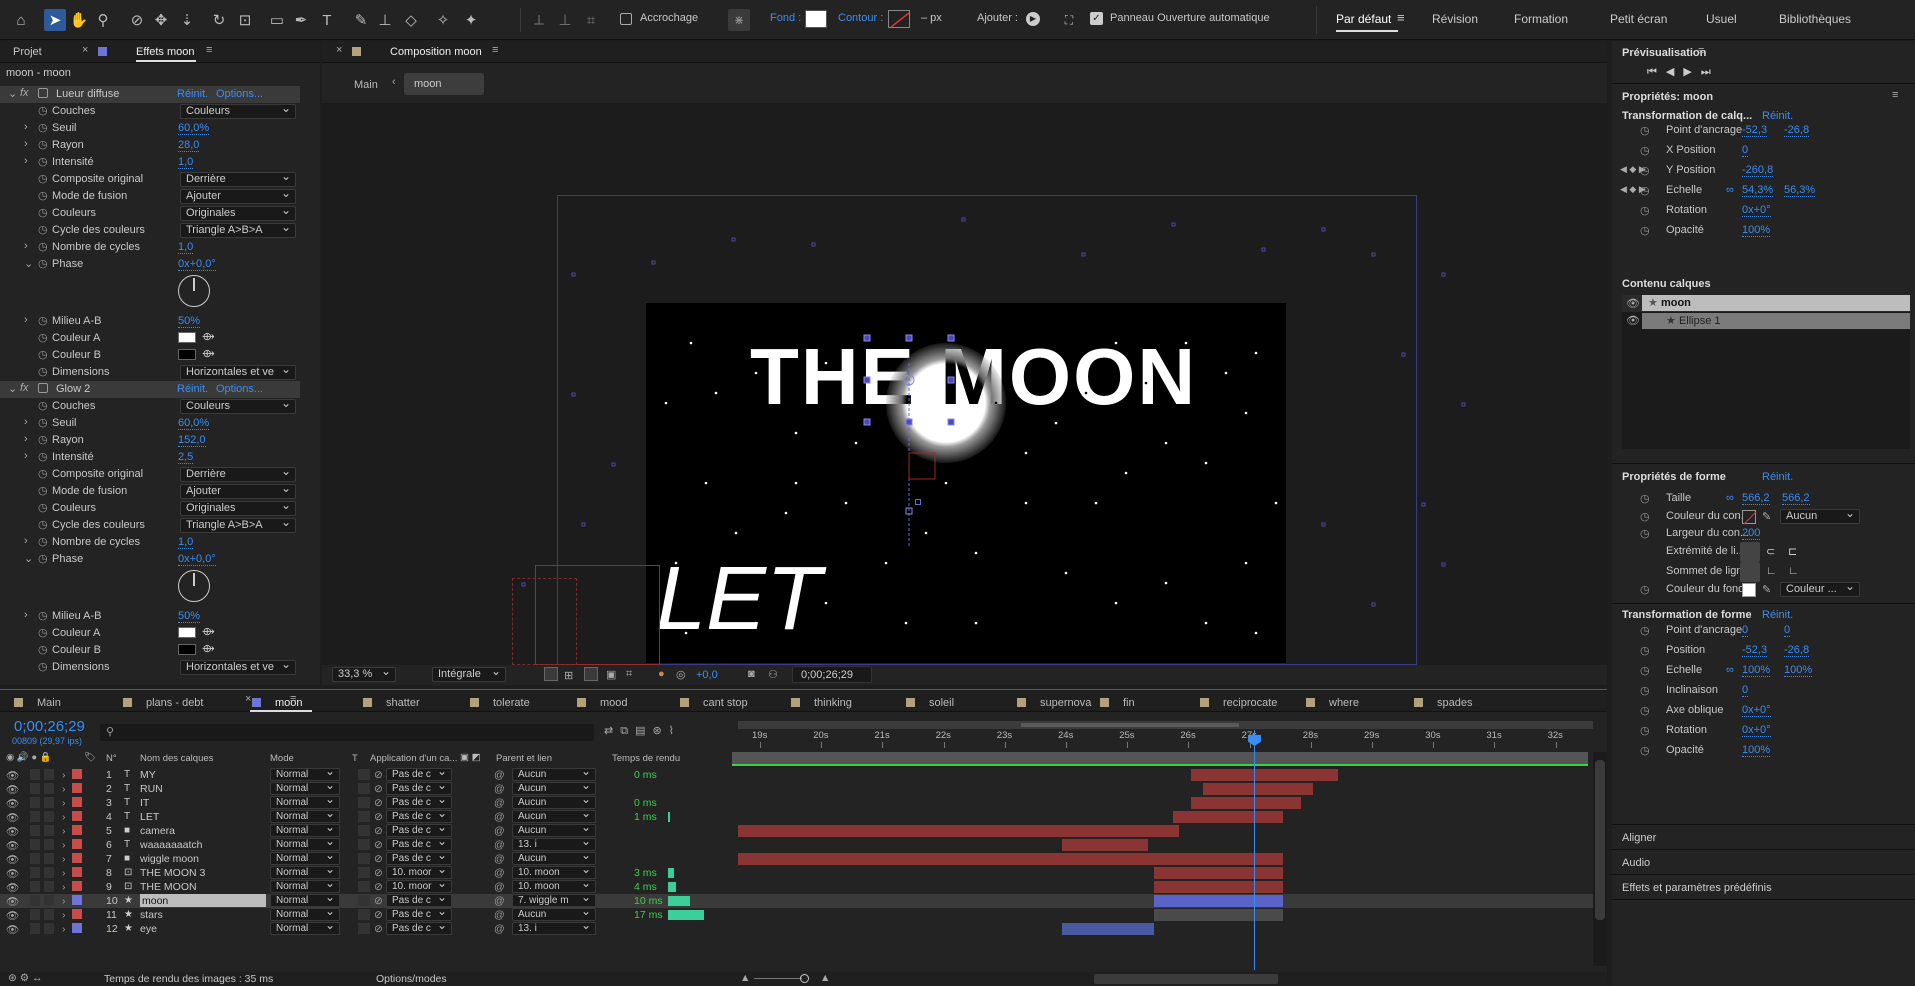 The width and height of the screenshot is (1915, 986). I want to click on line-cap-round-icon: ⊂, so click(1770, 551).